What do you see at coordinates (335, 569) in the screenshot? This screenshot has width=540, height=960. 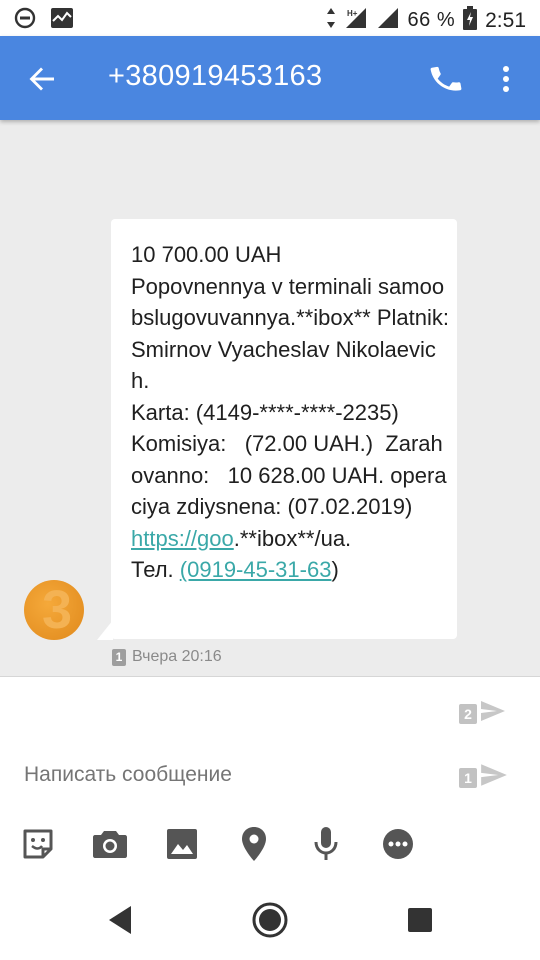 I see `message-body-end: )` at bounding box center [335, 569].